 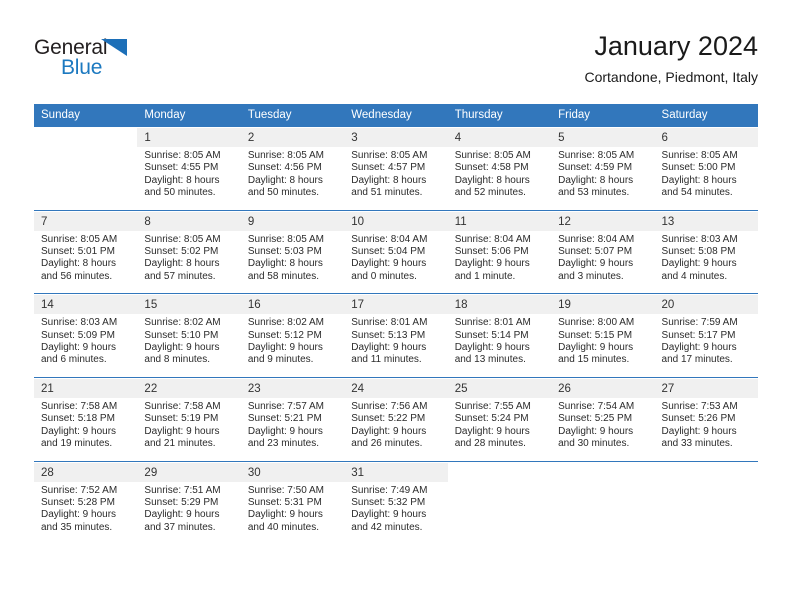 I want to click on day-number: 17, so click(x=396, y=305).